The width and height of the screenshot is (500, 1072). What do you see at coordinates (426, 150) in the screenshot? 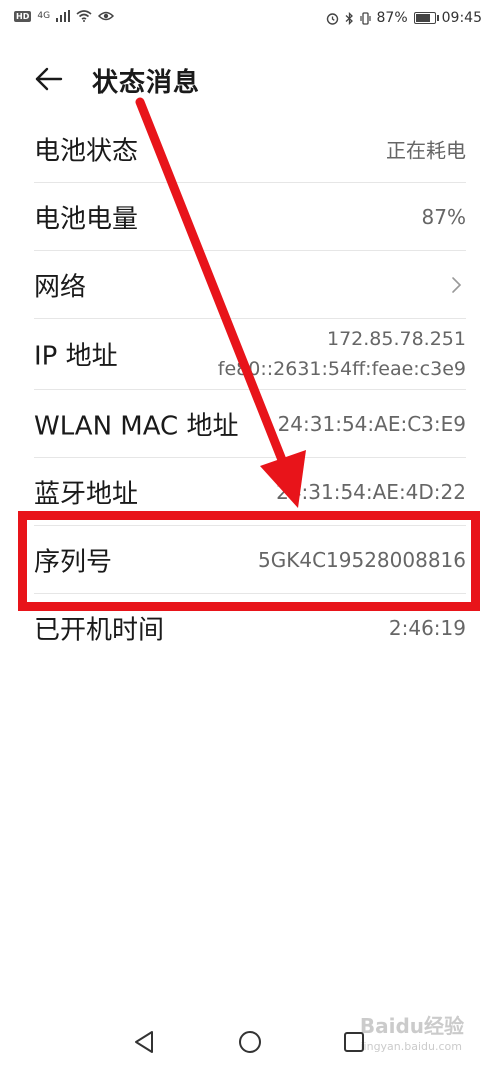
I see `row-value: 正在耗电` at bounding box center [426, 150].